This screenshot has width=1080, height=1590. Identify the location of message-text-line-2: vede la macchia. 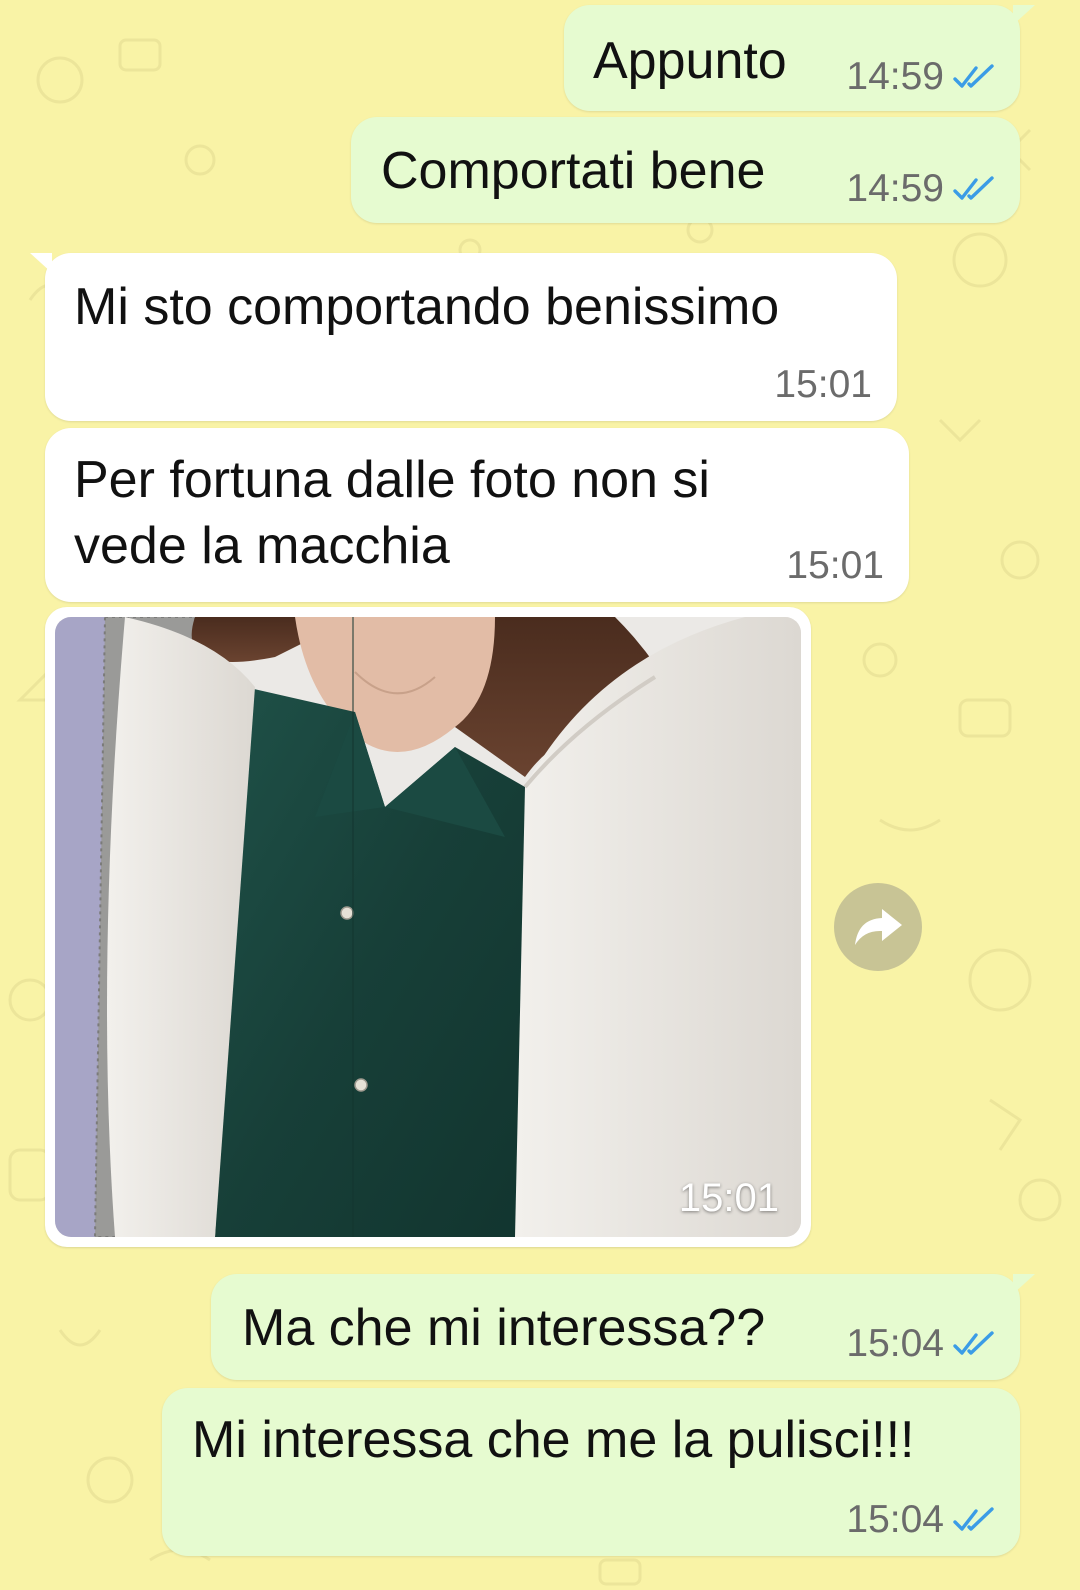
(262, 546).